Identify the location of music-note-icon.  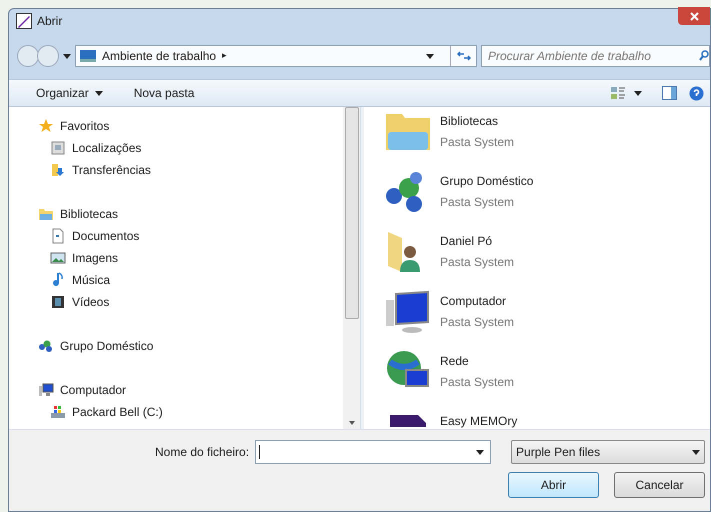
(58, 280).